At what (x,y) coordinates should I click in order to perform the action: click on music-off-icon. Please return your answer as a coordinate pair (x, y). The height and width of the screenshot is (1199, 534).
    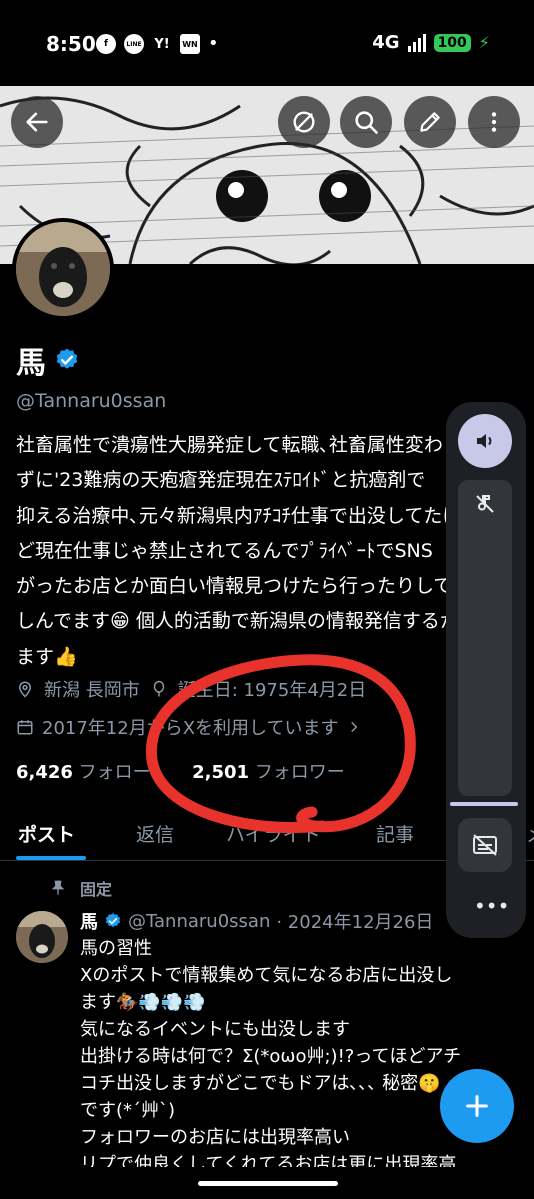
    Looking at the image, I should click on (485, 504).